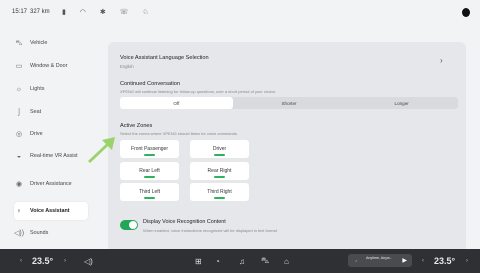  I want to click on right-temp-up-icon: ›, so click(467, 261).